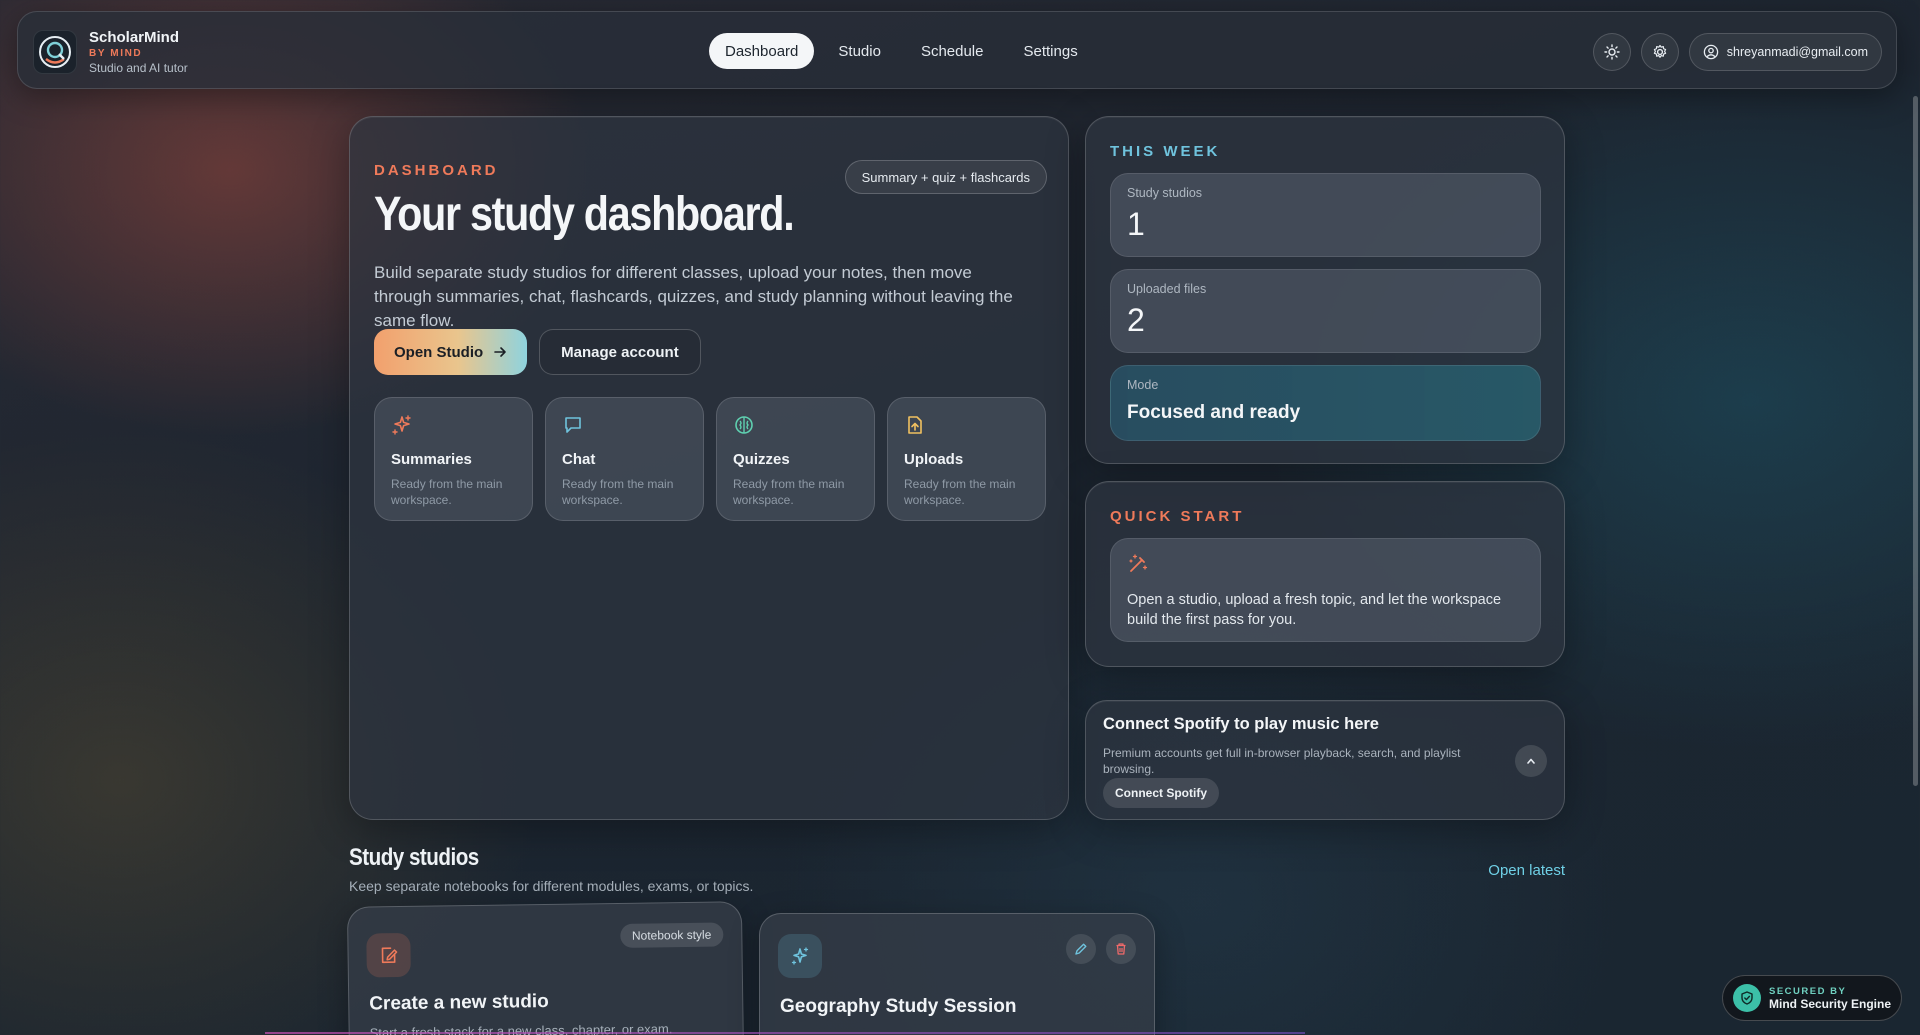  What do you see at coordinates (500, 352) in the screenshot?
I see `arrow-right-icon` at bounding box center [500, 352].